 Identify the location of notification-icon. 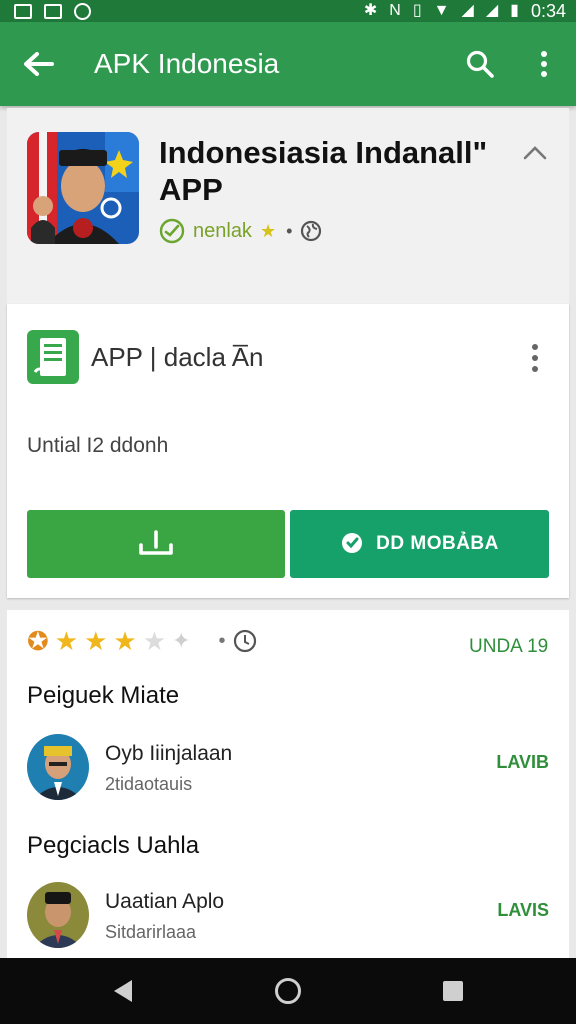
(53, 11).